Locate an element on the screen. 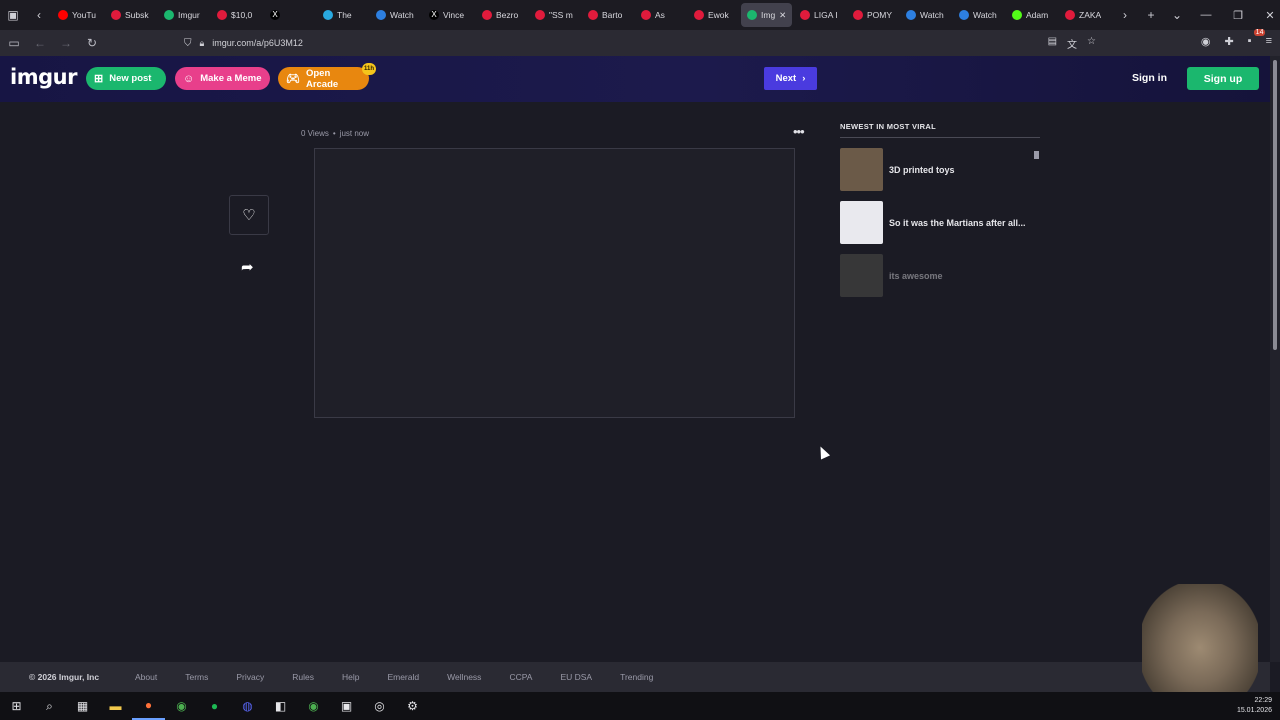  browser-tab: Adam is located at coordinates (1031, 15).